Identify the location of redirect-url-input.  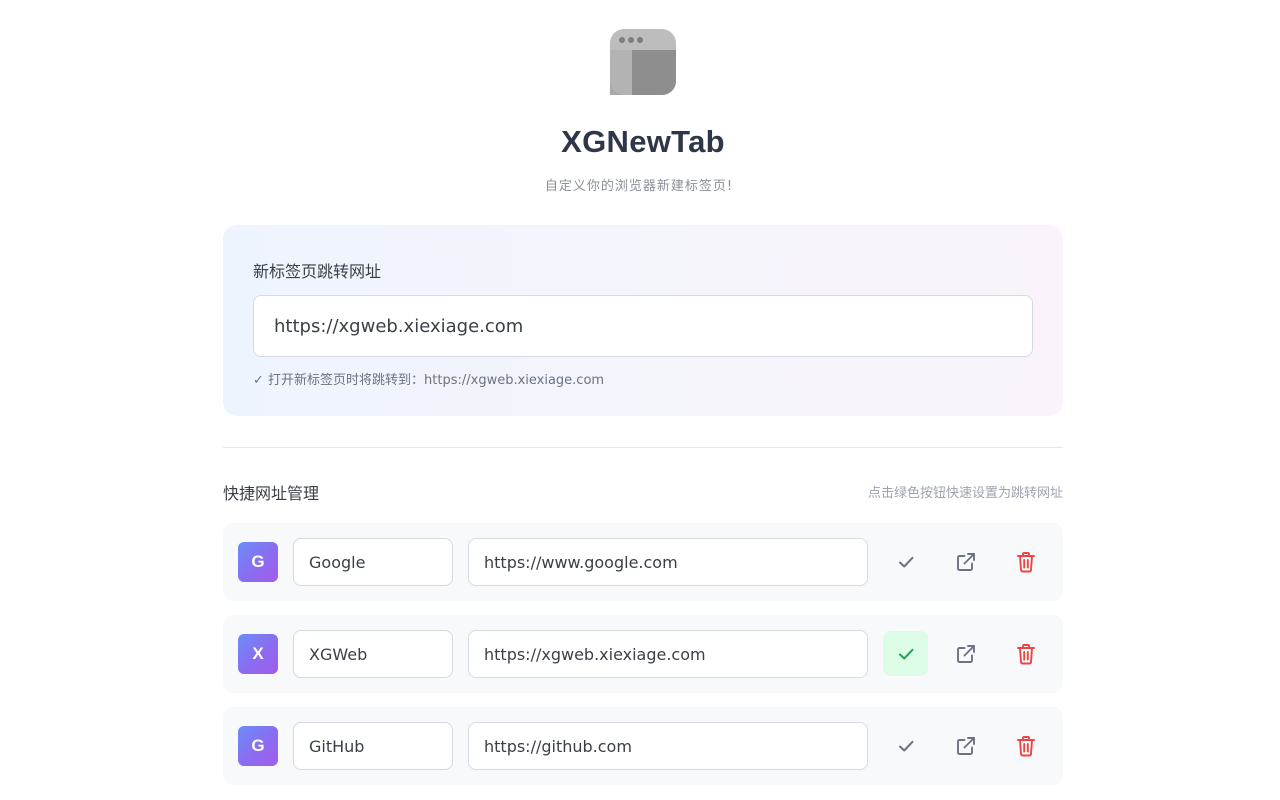
(643, 326).